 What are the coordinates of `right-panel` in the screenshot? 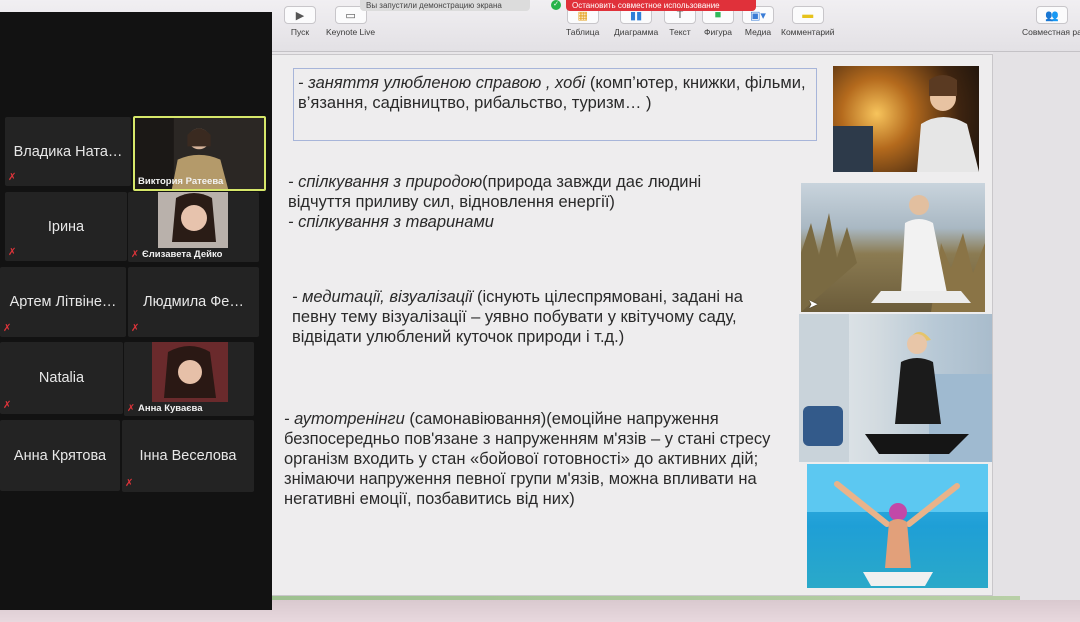 It's located at (1036, 326).